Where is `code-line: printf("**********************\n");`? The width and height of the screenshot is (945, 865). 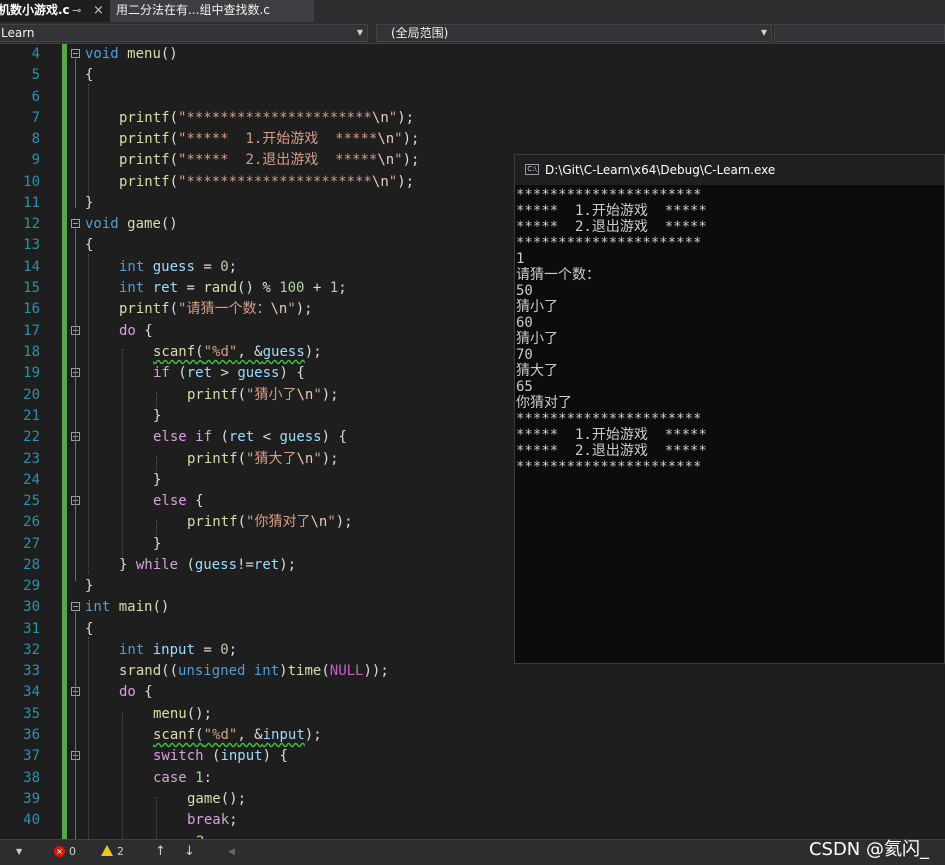 code-line: printf("**********************\n"); is located at coordinates (267, 118).